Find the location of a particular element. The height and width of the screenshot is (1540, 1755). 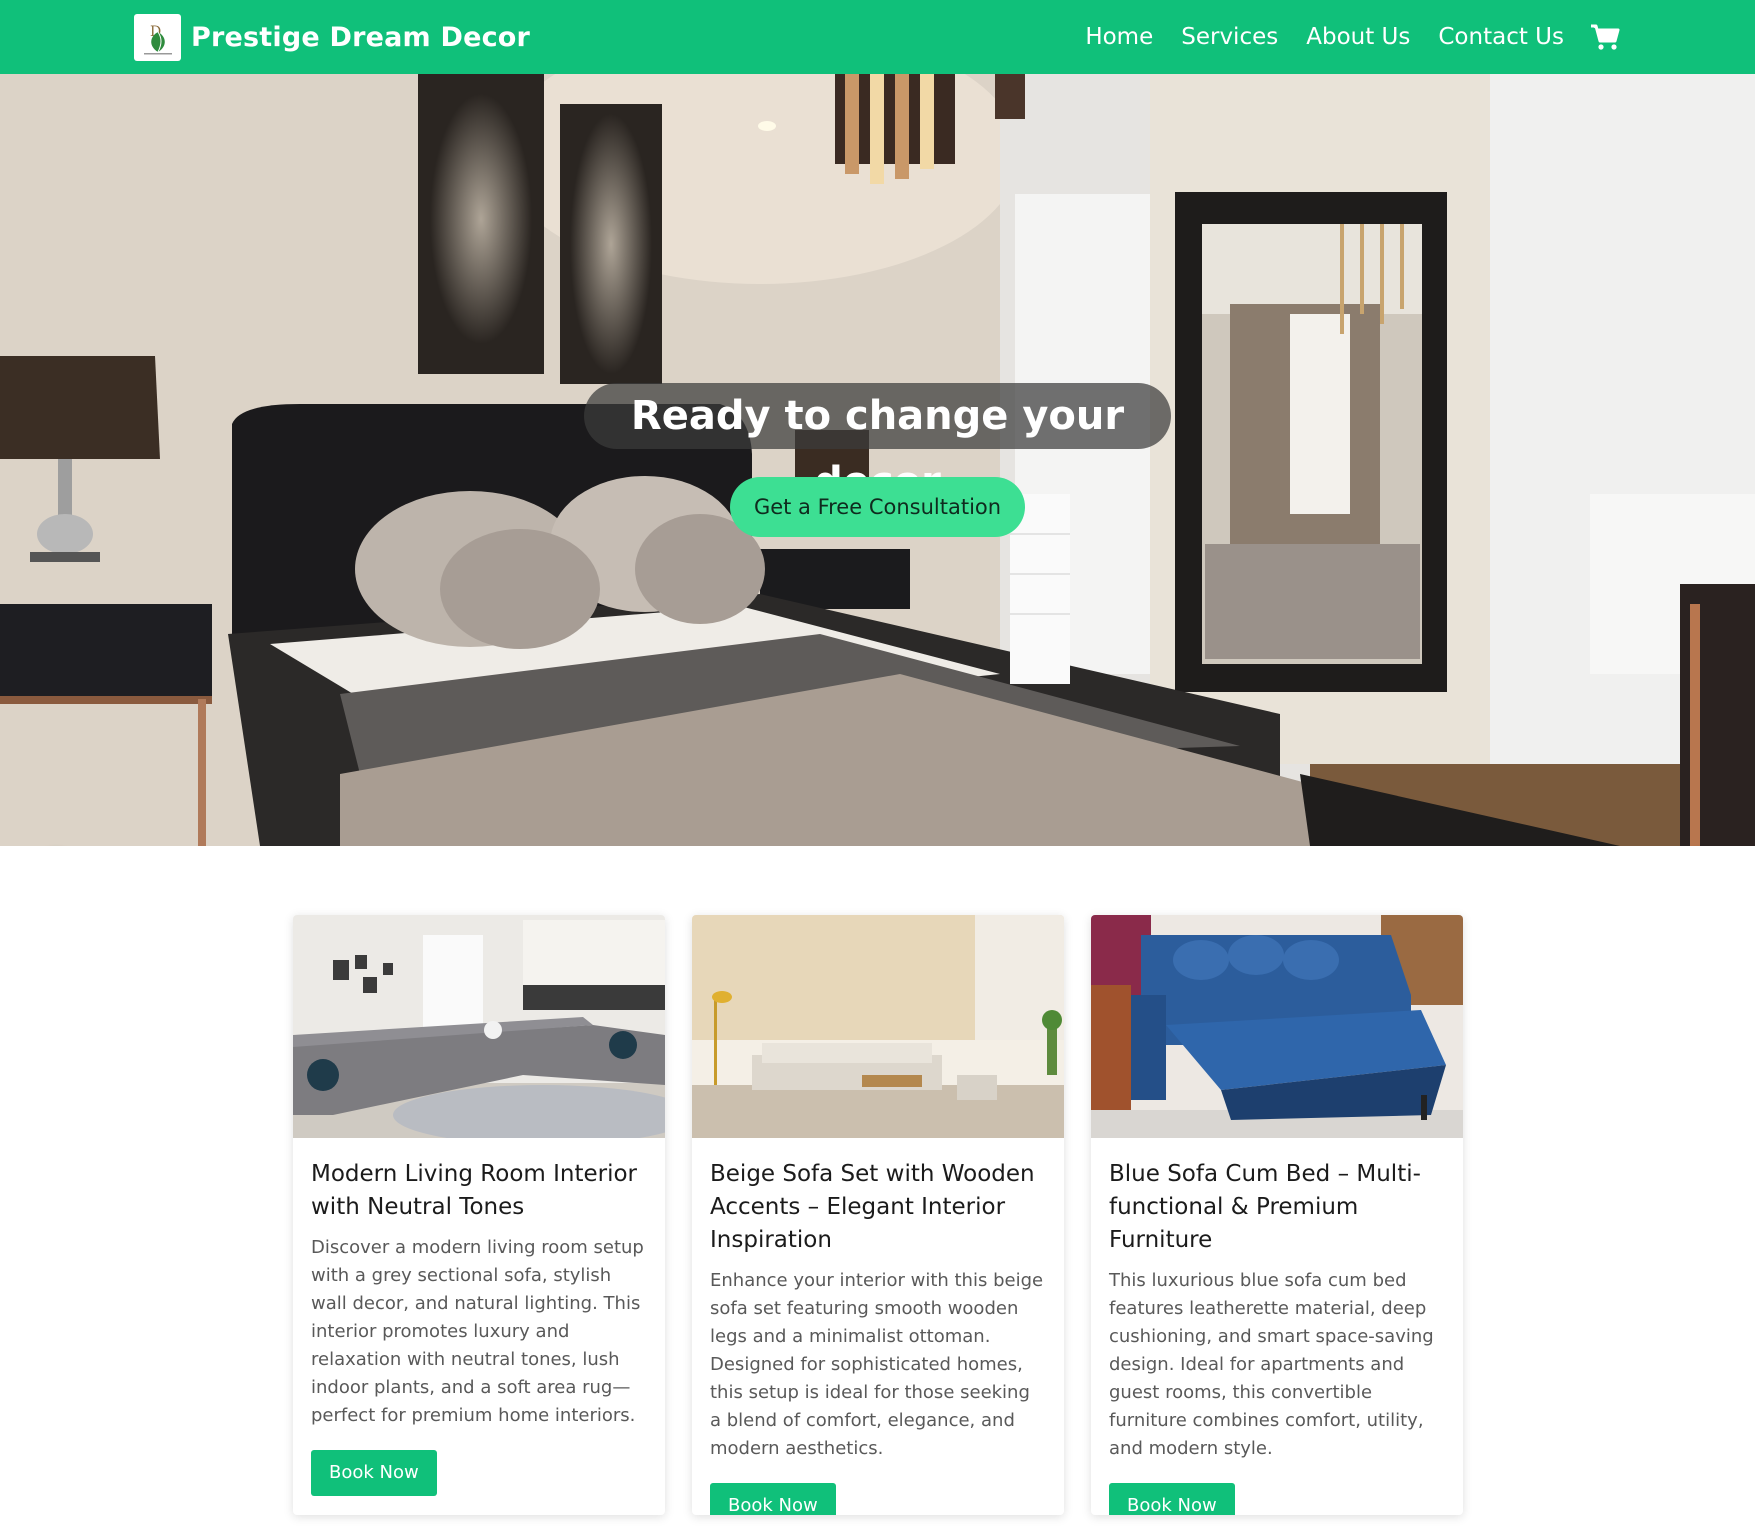

nav-home: Home is located at coordinates (1119, 37).